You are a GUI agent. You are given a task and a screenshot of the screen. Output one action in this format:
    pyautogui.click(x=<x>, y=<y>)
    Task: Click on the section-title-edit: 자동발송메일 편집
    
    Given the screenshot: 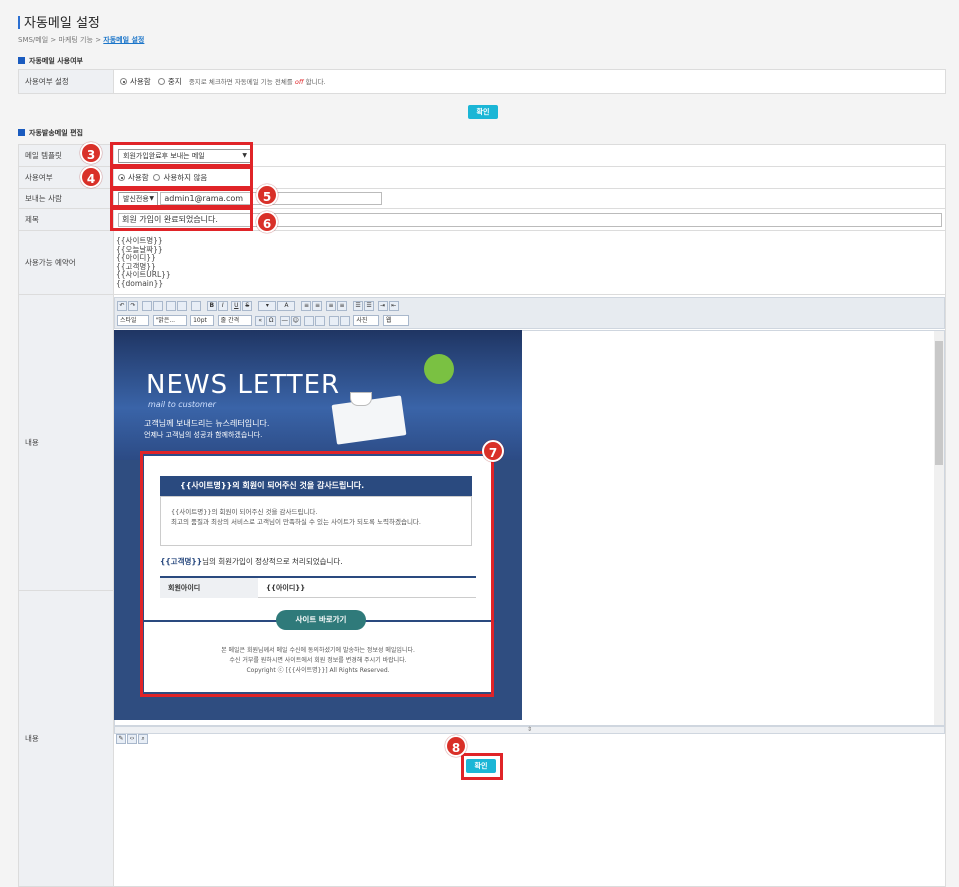 What is the action you would take?
    pyautogui.click(x=50, y=133)
    